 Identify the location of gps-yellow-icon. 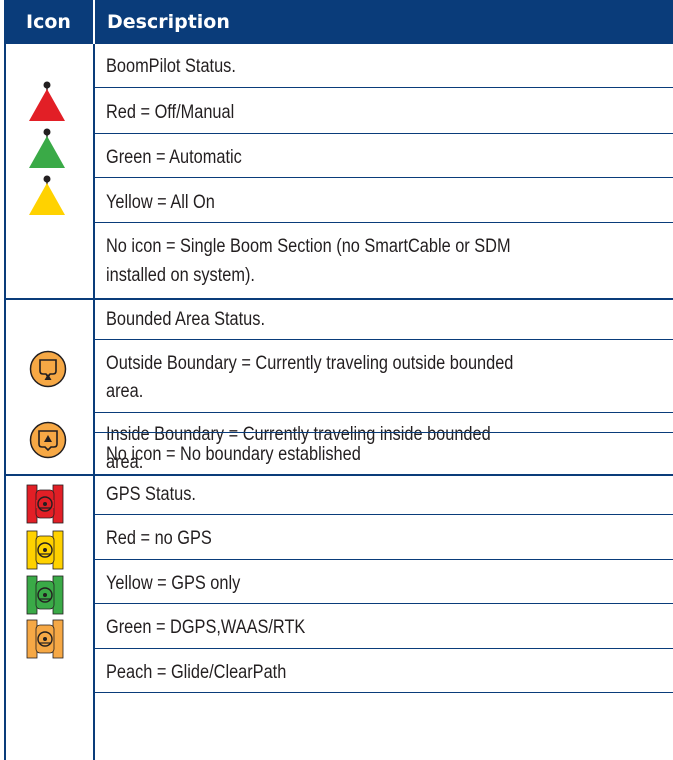
(45, 550).